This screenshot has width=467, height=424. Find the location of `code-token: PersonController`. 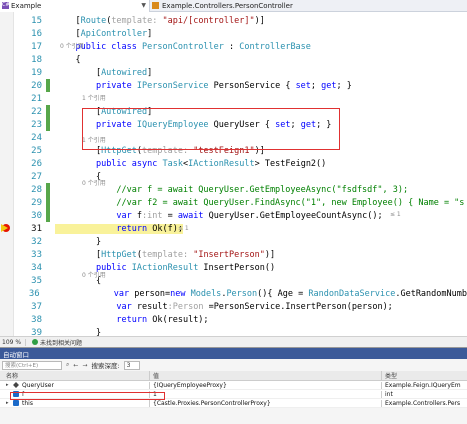

code-token: PersonController is located at coordinates (183, 46).